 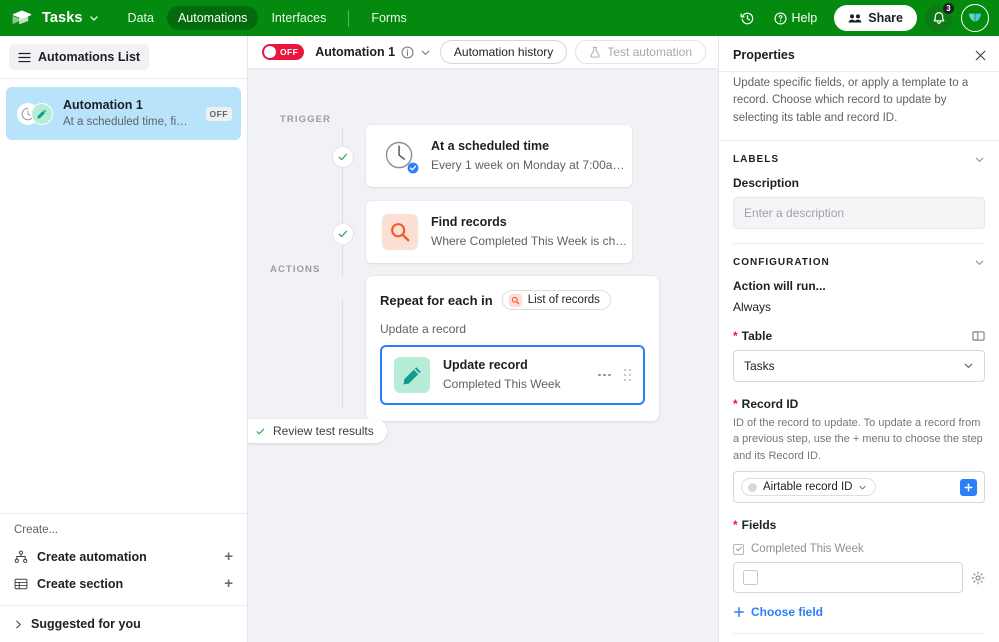 What do you see at coordinates (343, 157) in the screenshot?
I see `trigger-status-icon` at bounding box center [343, 157].